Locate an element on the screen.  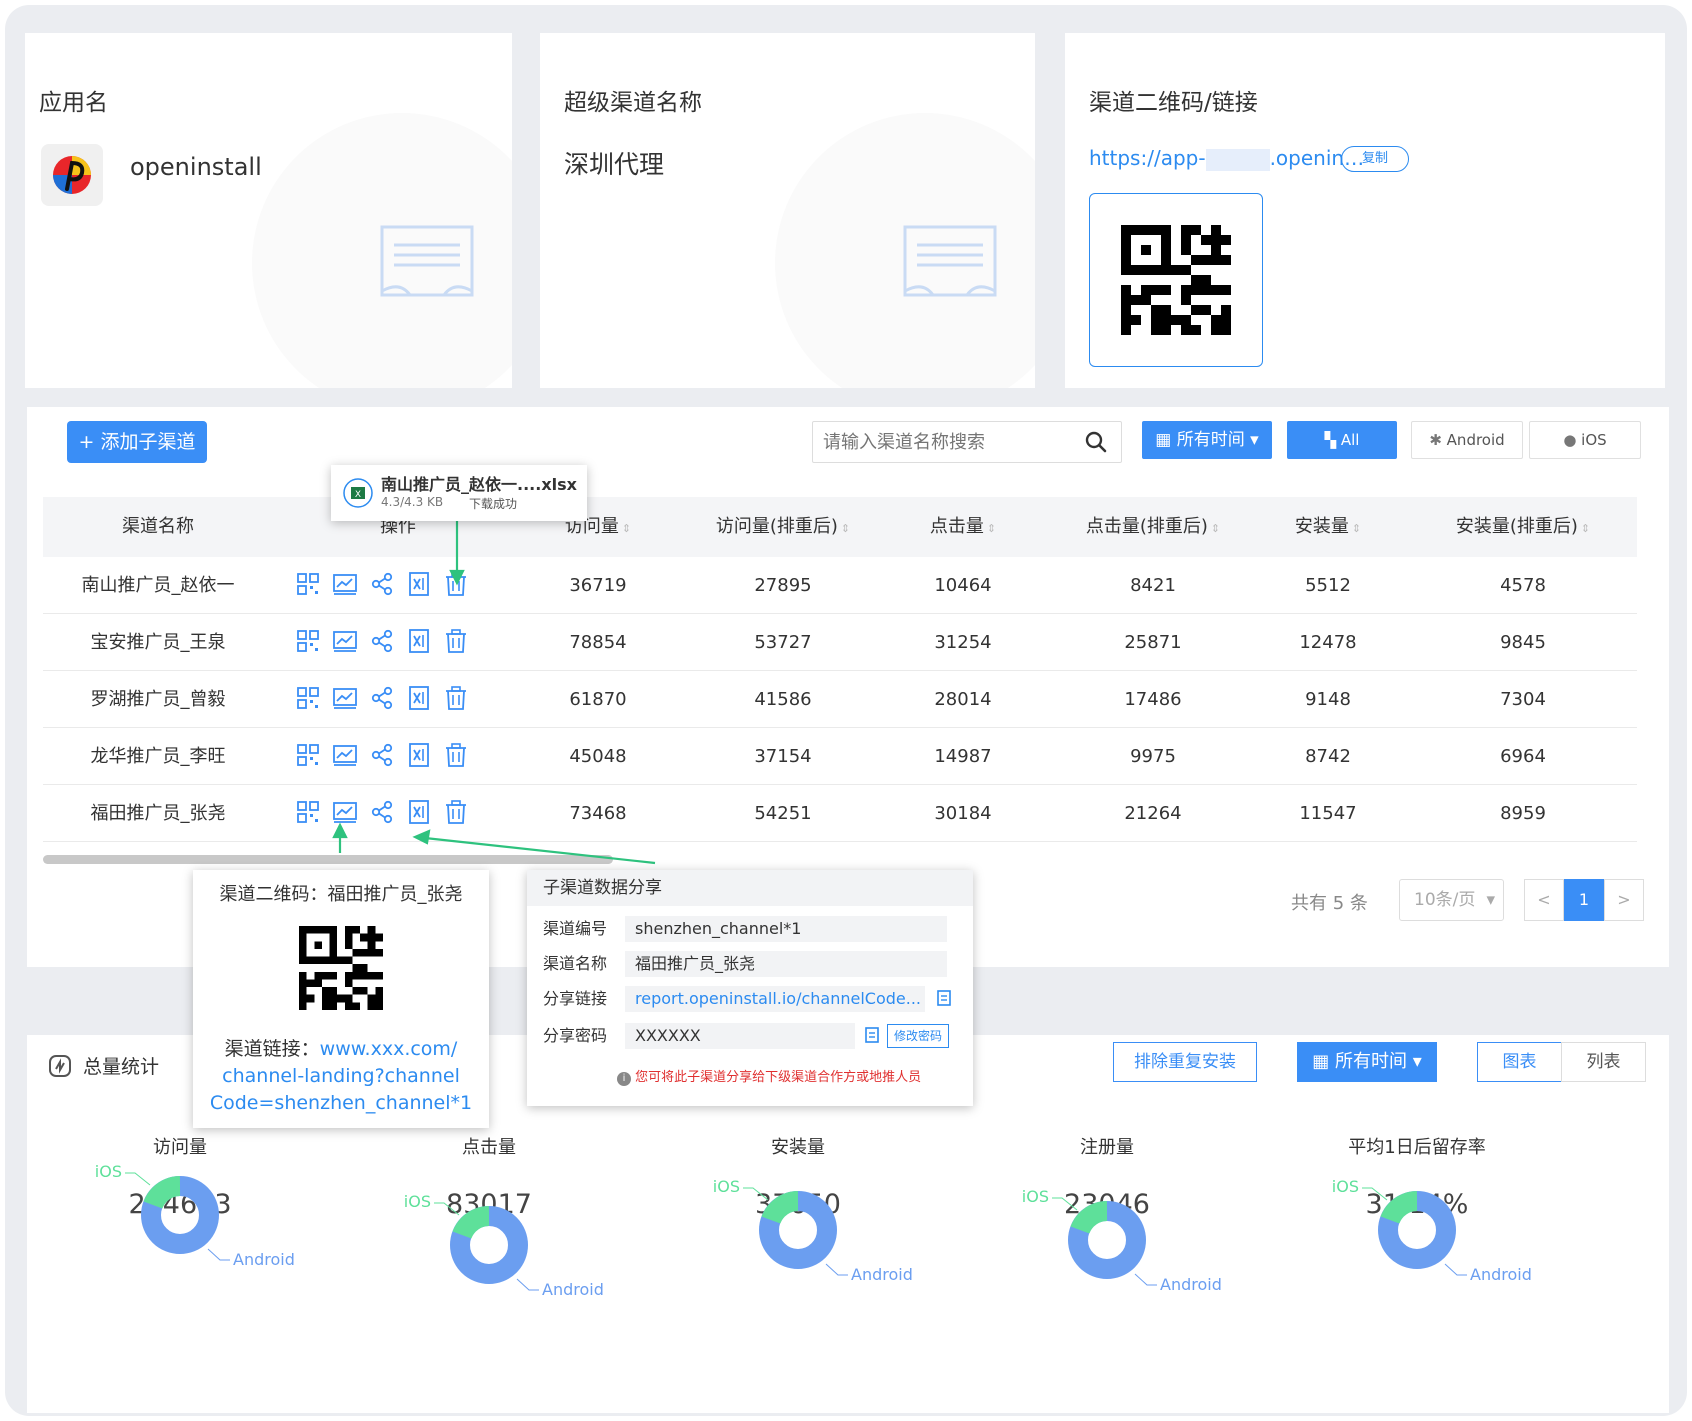
stats-time-filter-button: ▦ 所有时间 ▾ is located at coordinates (1367, 1062).